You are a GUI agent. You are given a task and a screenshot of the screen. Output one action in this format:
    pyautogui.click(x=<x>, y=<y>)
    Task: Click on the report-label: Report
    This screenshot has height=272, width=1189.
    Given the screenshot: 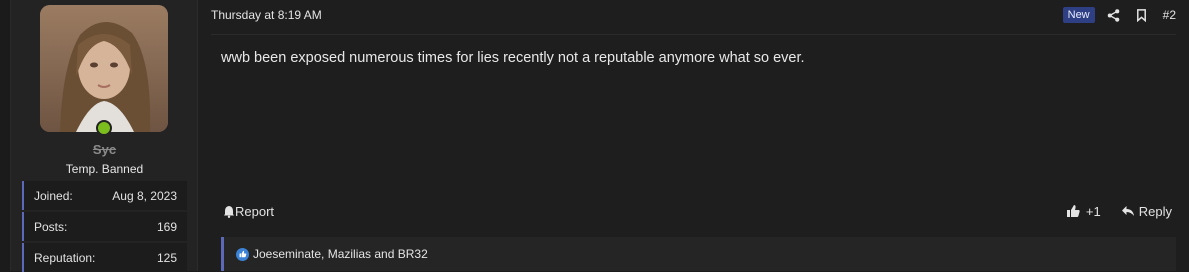 What is the action you would take?
    pyautogui.click(x=255, y=211)
    